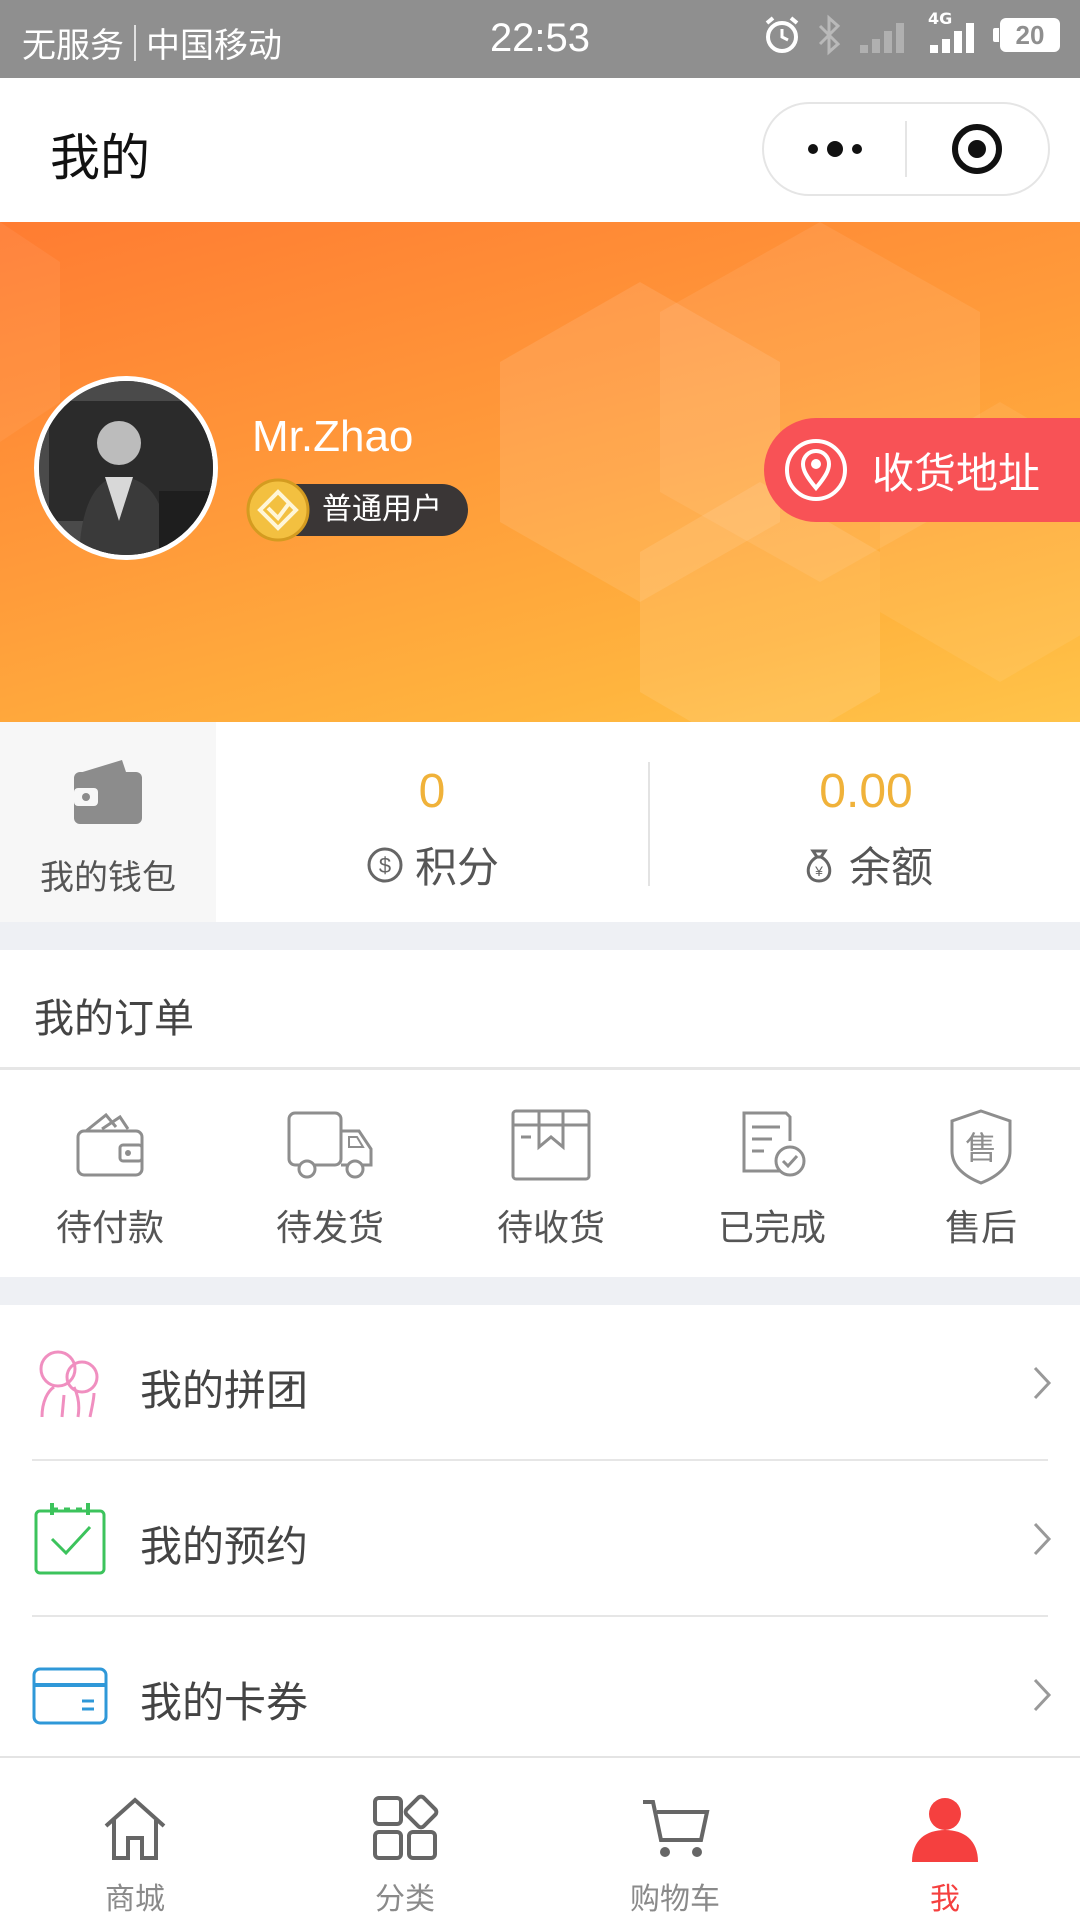  What do you see at coordinates (135, 1828) in the screenshot?
I see `home-icon` at bounding box center [135, 1828].